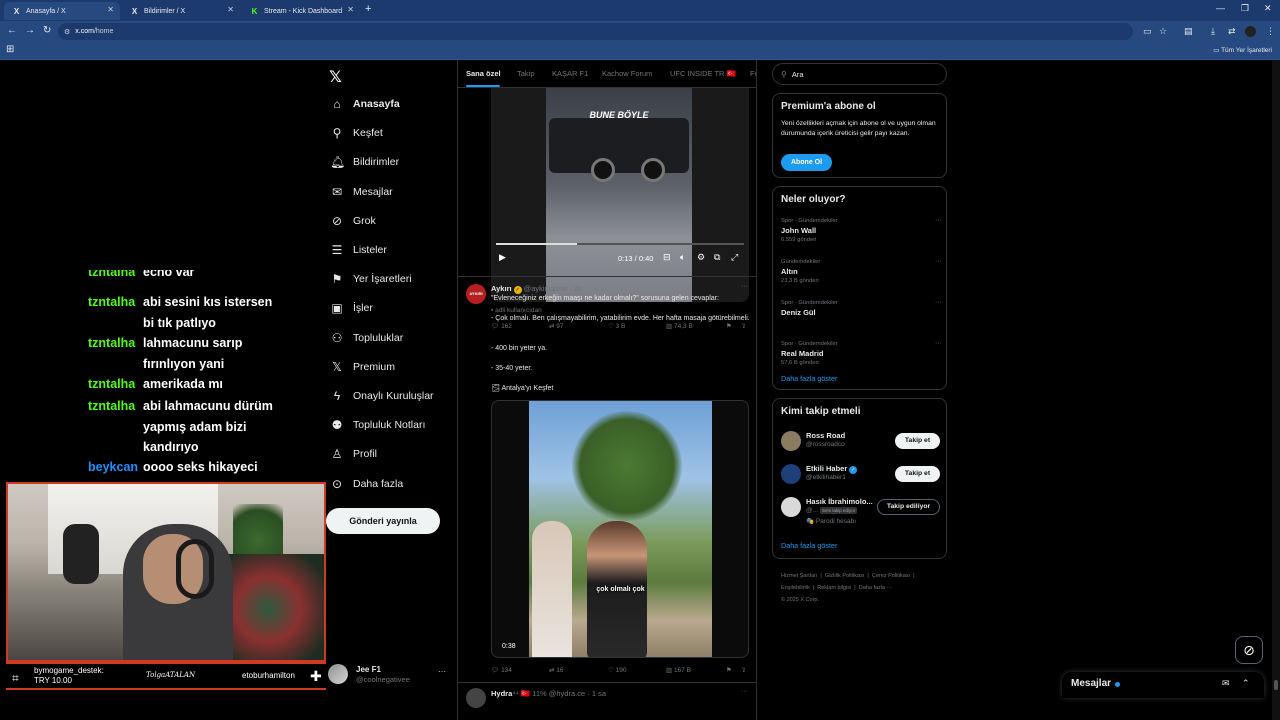  What do you see at coordinates (546, 288) in the screenshot?
I see `tweet-author-handle: @aykiricomtr` at bounding box center [546, 288].